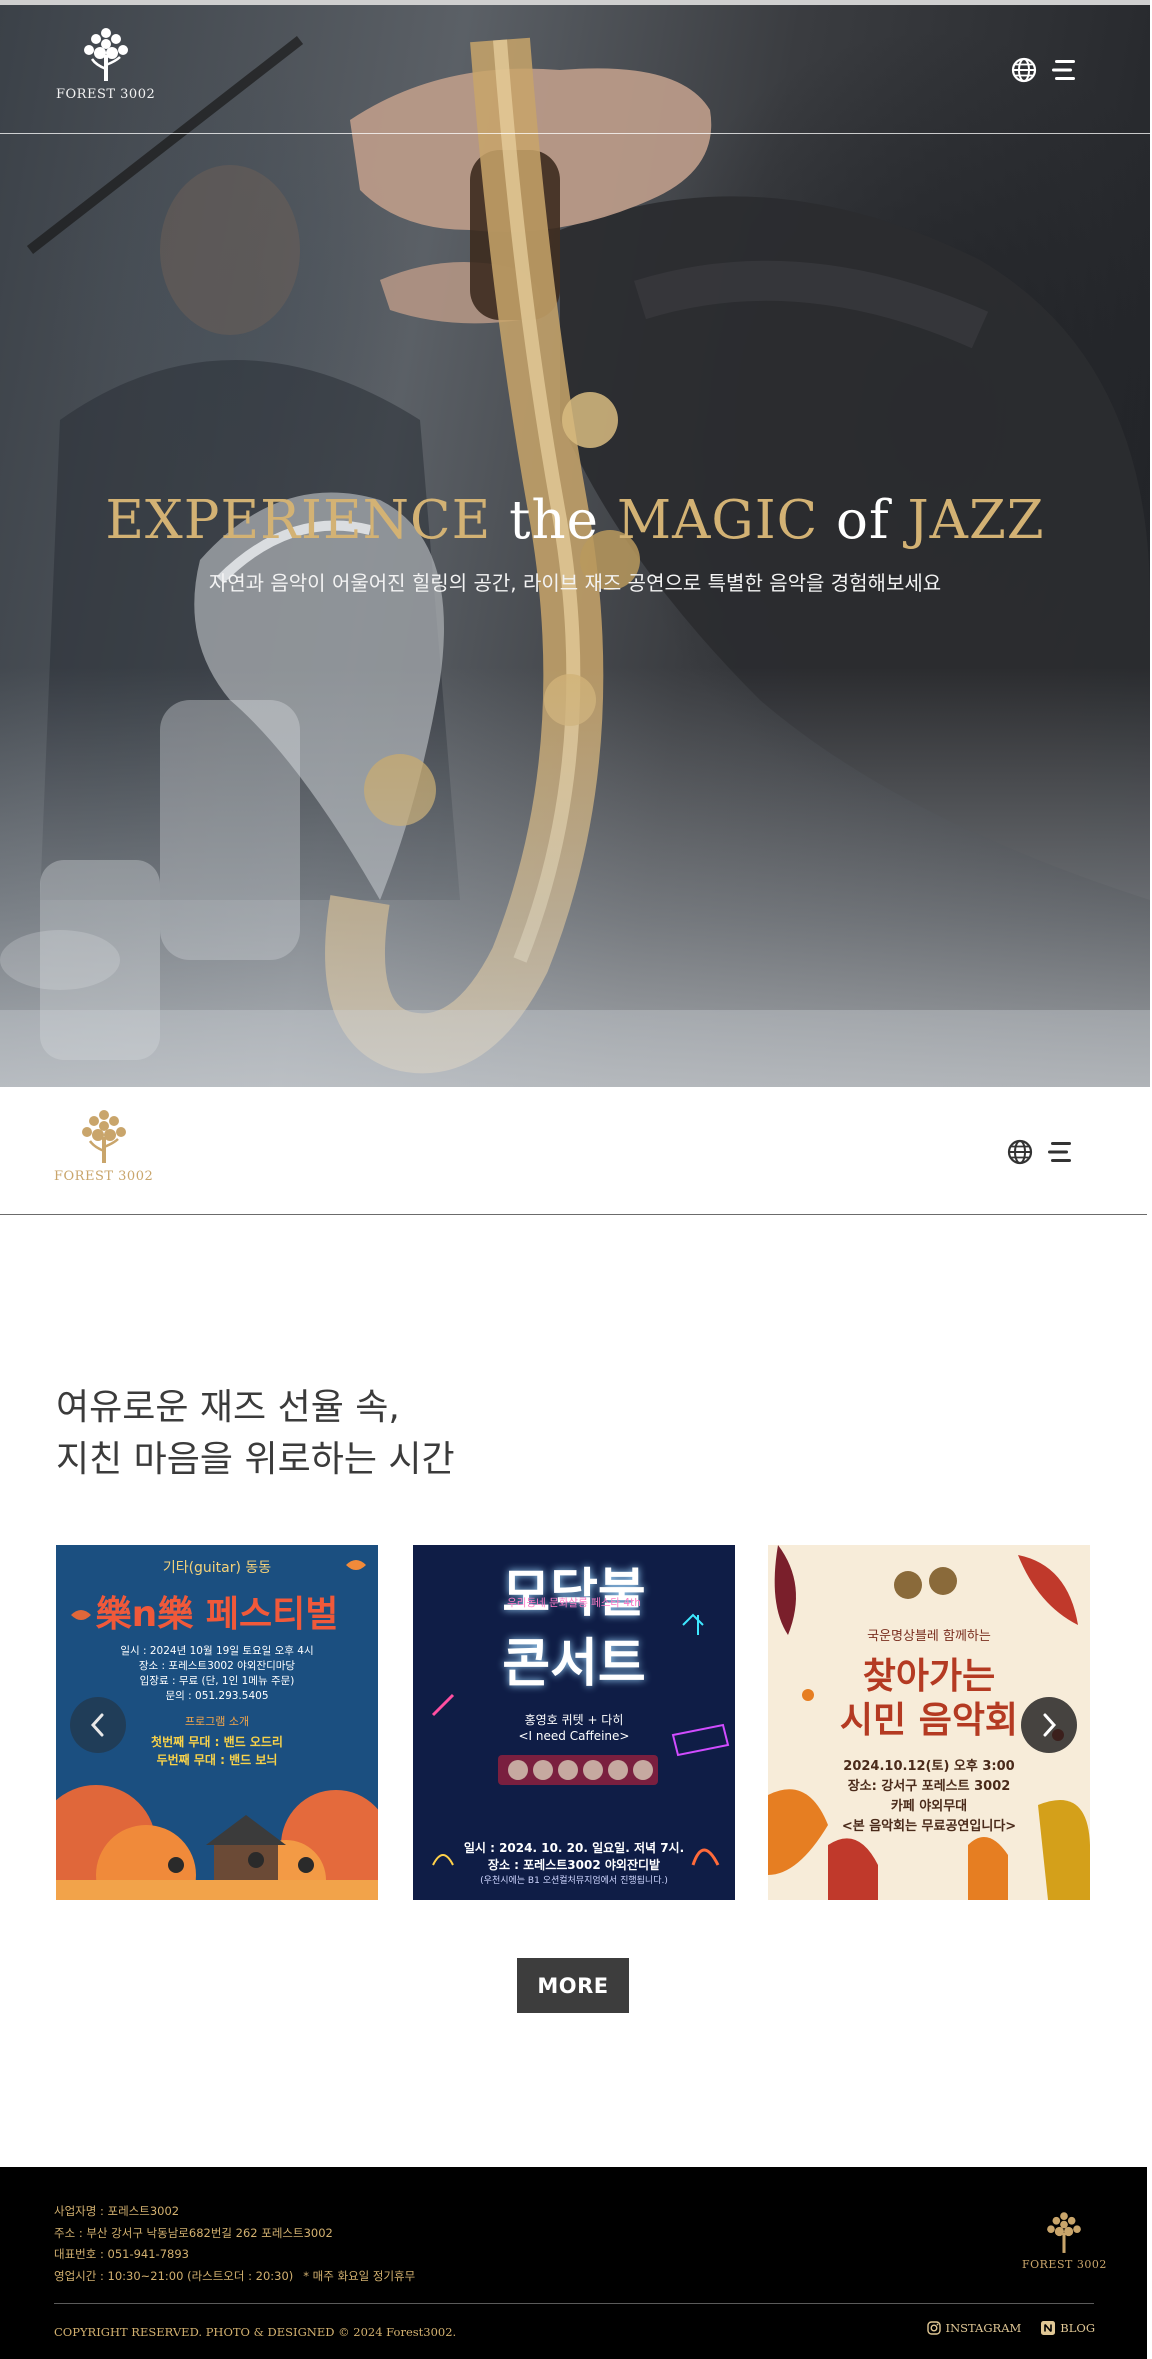  I want to click on poster-title: 모닥불, so click(574, 1594).